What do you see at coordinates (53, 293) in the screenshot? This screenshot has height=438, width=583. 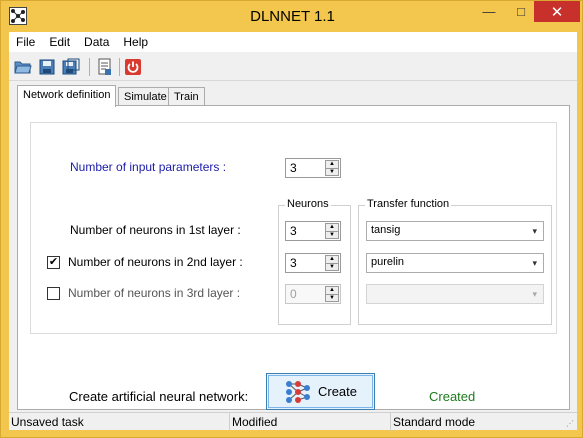 I see `layer3-checkbox` at bounding box center [53, 293].